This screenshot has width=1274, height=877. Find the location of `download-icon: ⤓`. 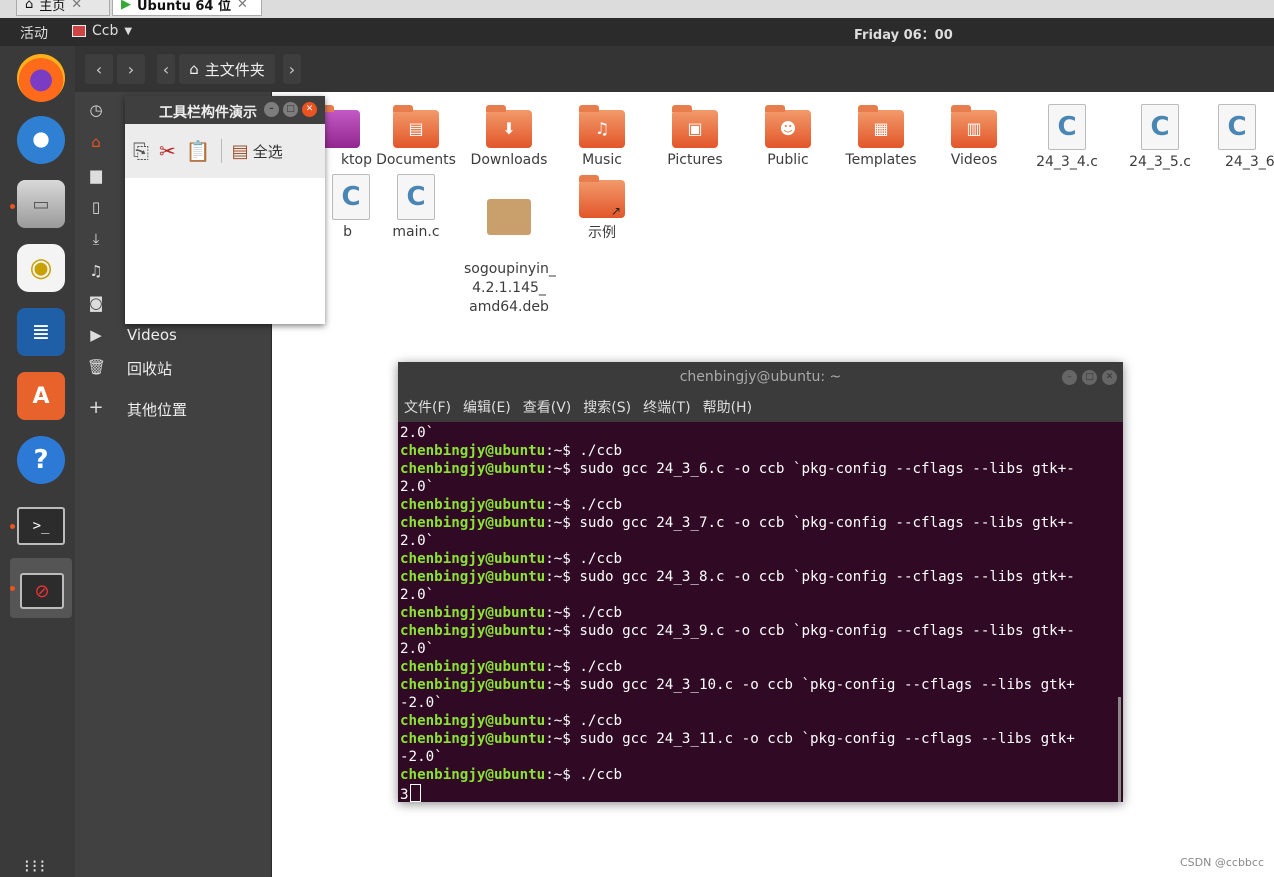

download-icon: ⤓ is located at coordinates (96, 239).